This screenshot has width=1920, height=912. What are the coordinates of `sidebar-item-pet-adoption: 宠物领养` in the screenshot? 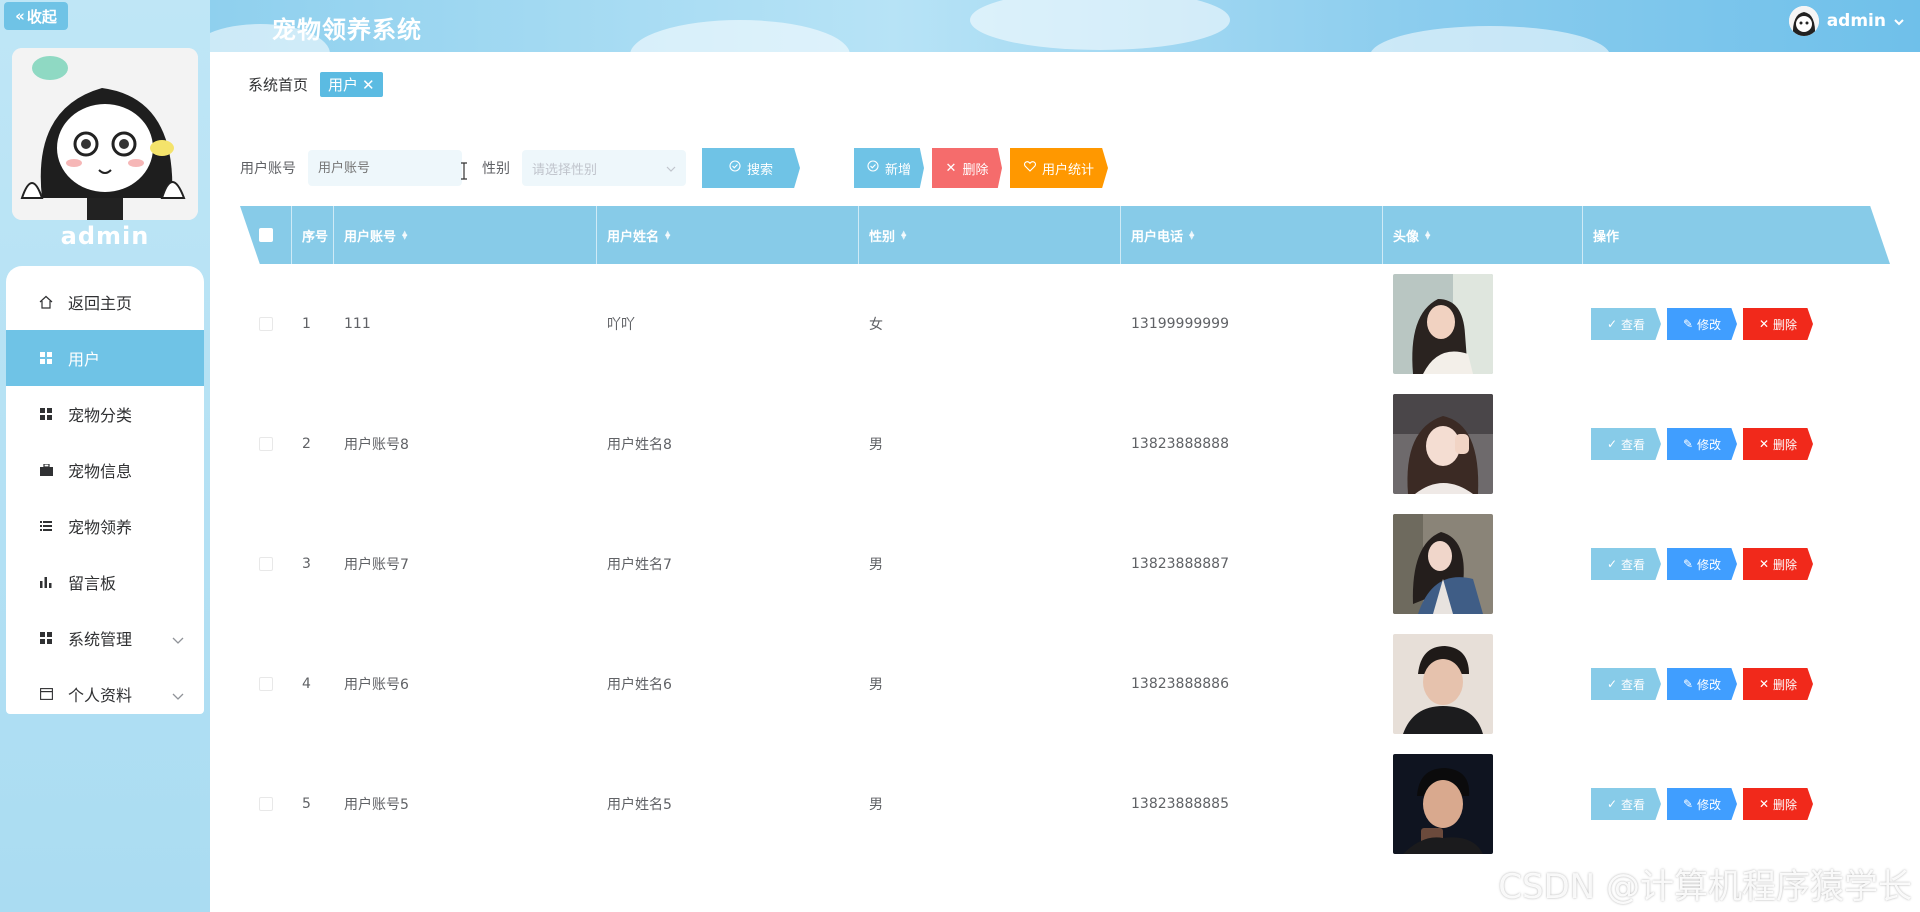 It's located at (105, 526).